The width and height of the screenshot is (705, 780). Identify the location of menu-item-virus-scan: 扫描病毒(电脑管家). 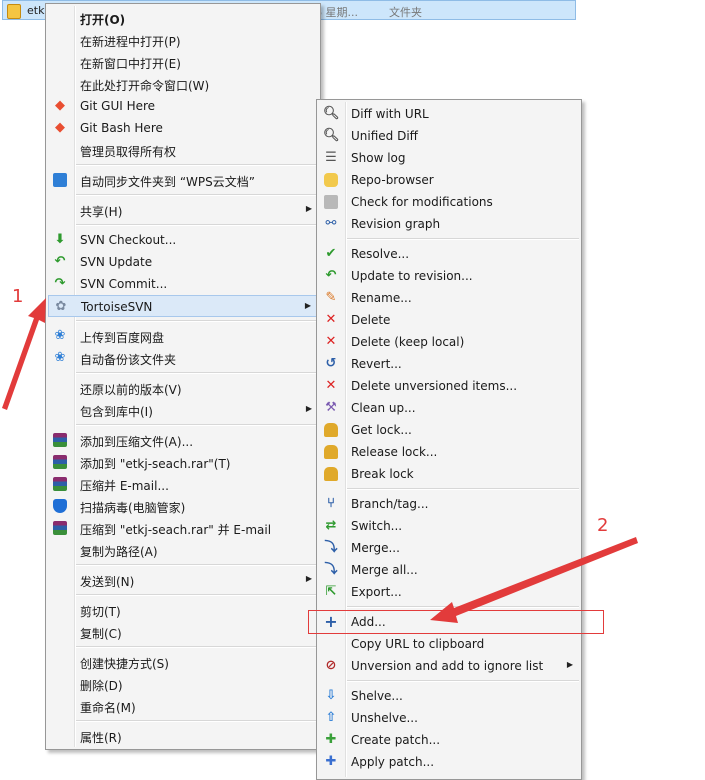
(183, 506).